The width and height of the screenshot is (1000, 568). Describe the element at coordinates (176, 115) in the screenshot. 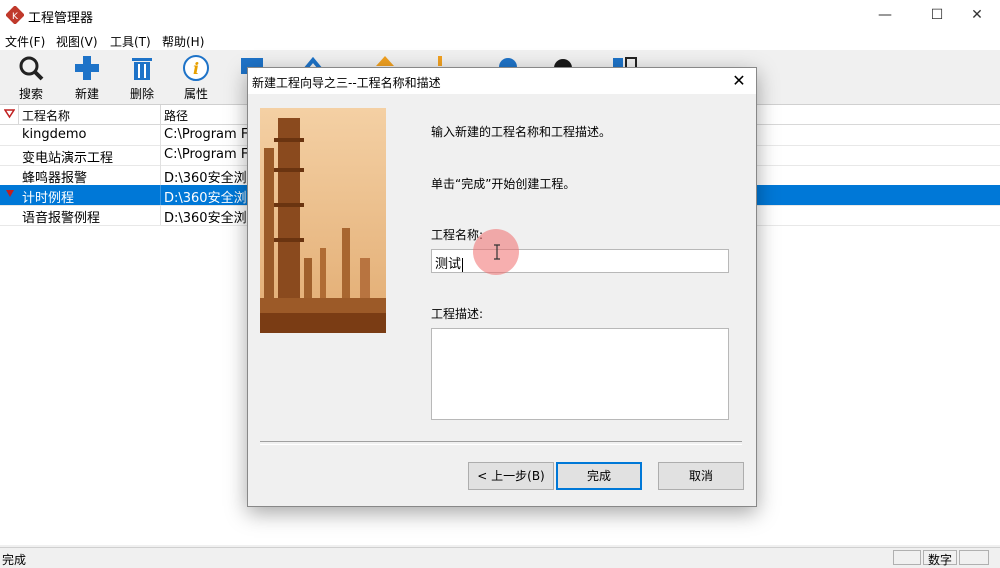

I see `column-header-path: 路径` at that location.